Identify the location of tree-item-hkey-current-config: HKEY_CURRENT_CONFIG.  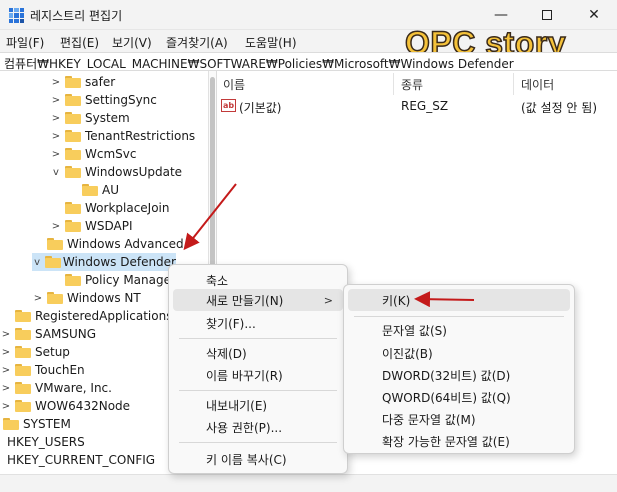
(81, 460).